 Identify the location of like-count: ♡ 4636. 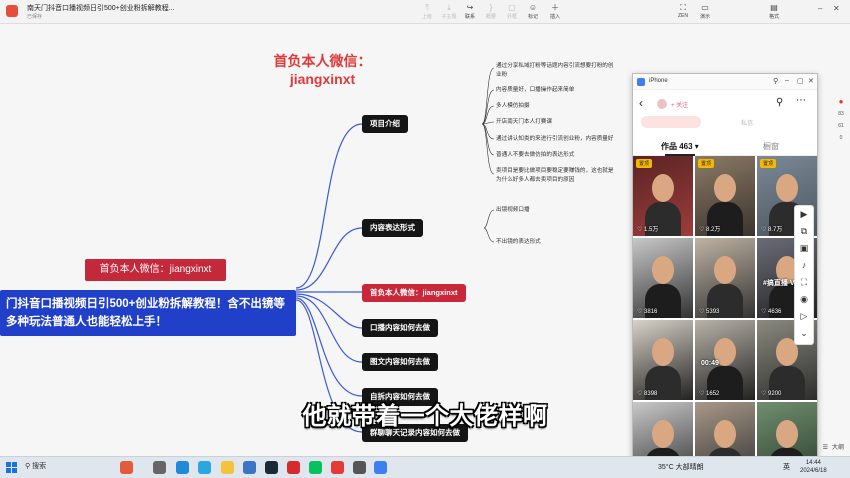
(771, 312).